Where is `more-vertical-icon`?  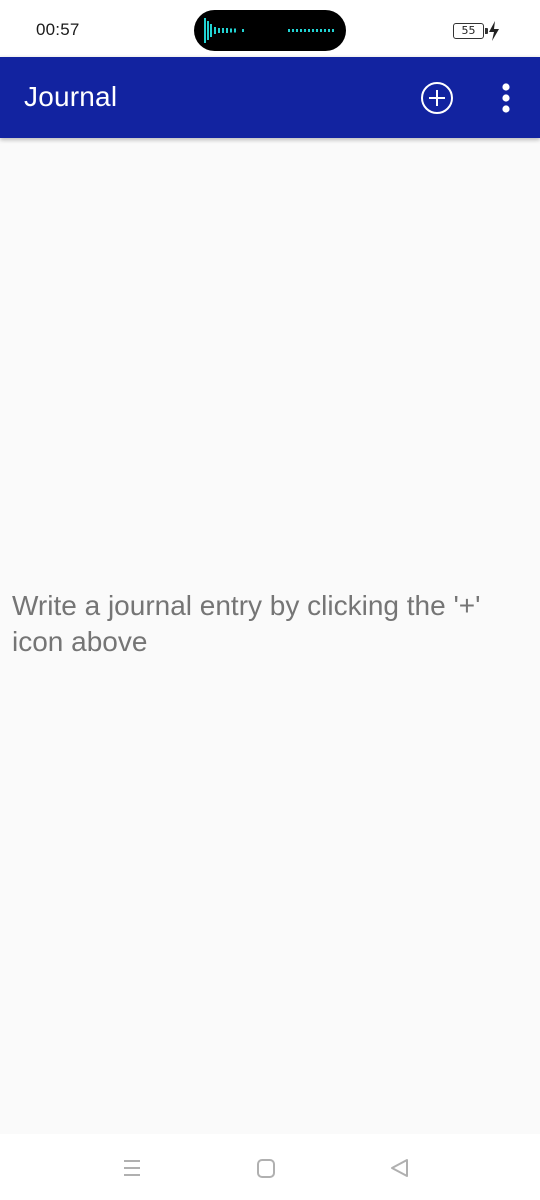
more-vertical-icon is located at coordinates (506, 98).